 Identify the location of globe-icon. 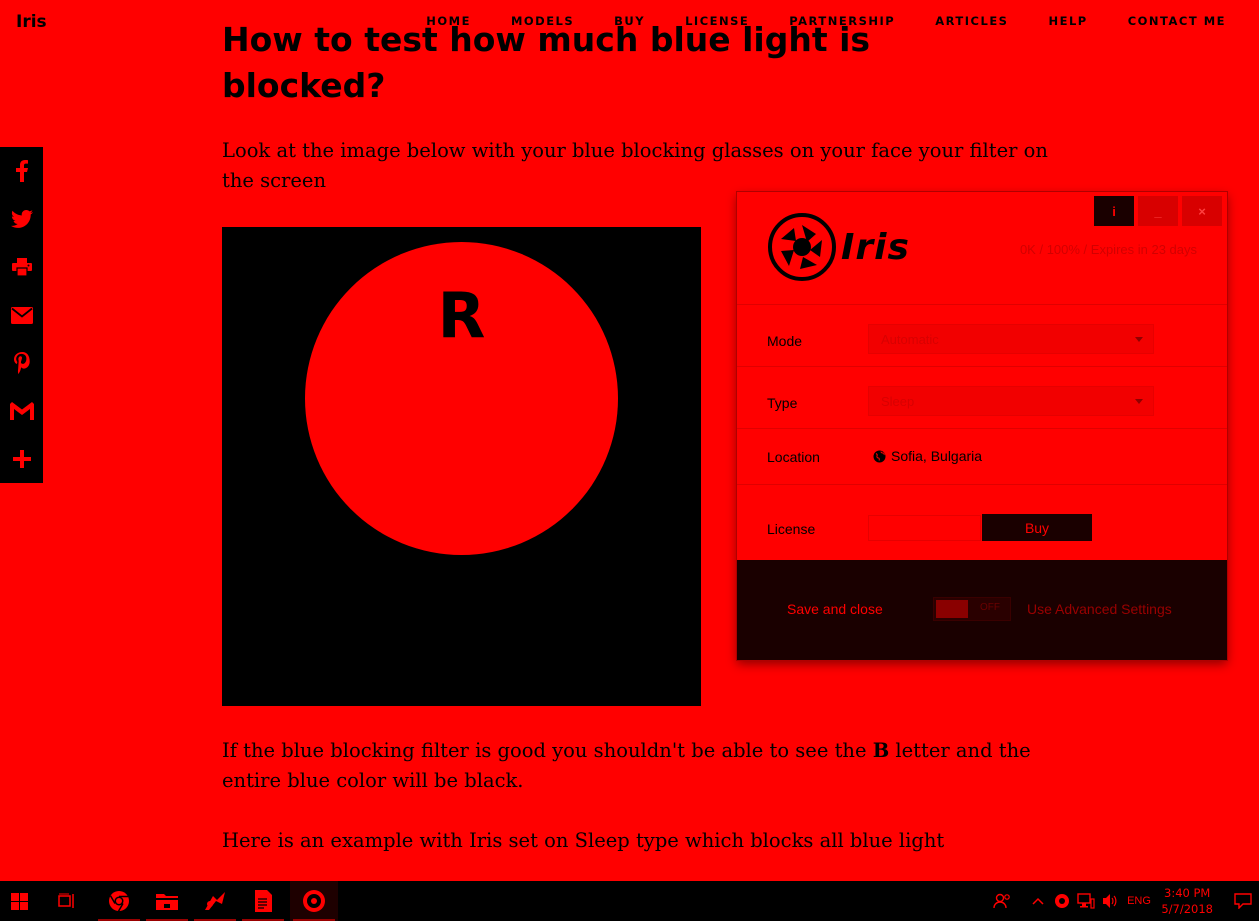
(879, 456).